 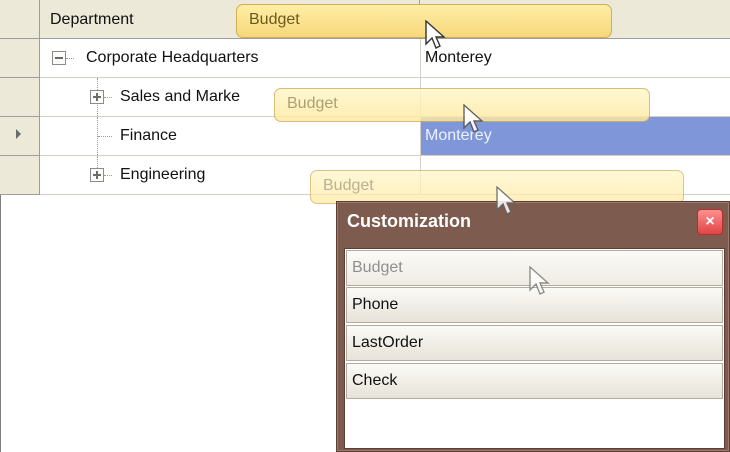 I want to click on triangle-right-icon, so click(x=18, y=134).